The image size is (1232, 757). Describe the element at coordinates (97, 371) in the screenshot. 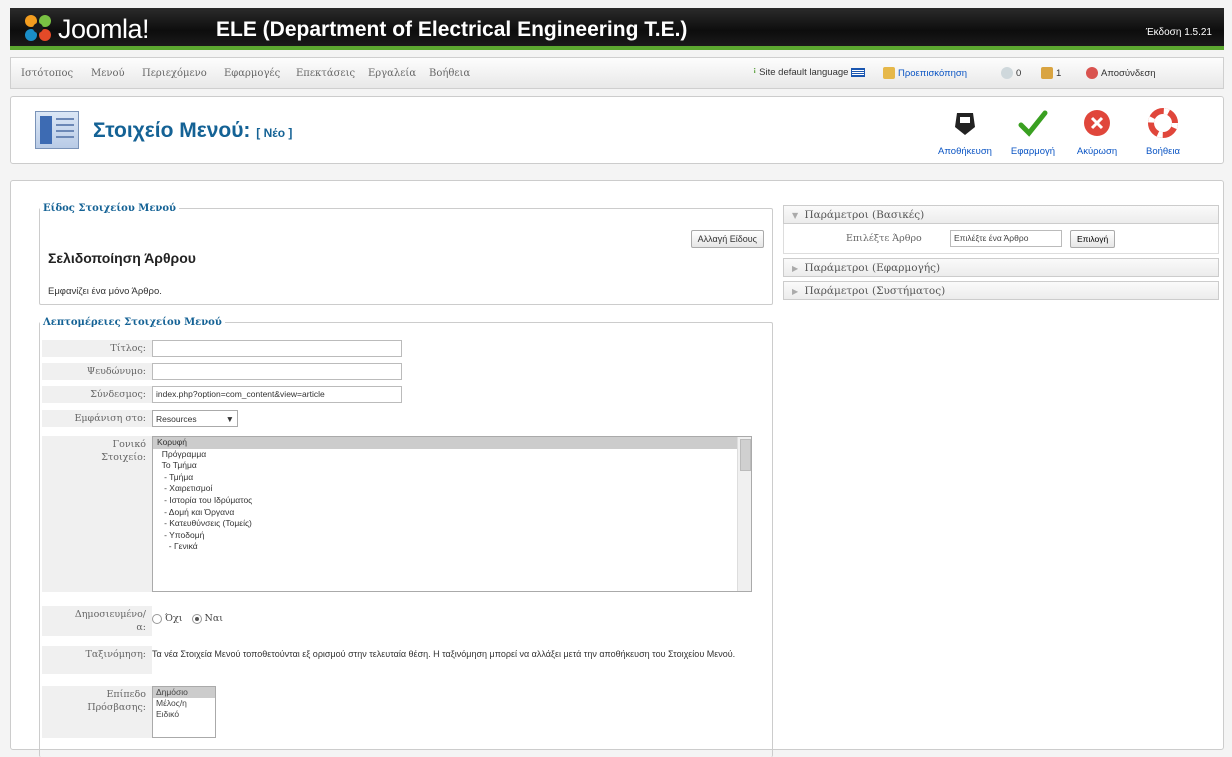

I see `alias-label: Ψευδώνυμο:` at that location.